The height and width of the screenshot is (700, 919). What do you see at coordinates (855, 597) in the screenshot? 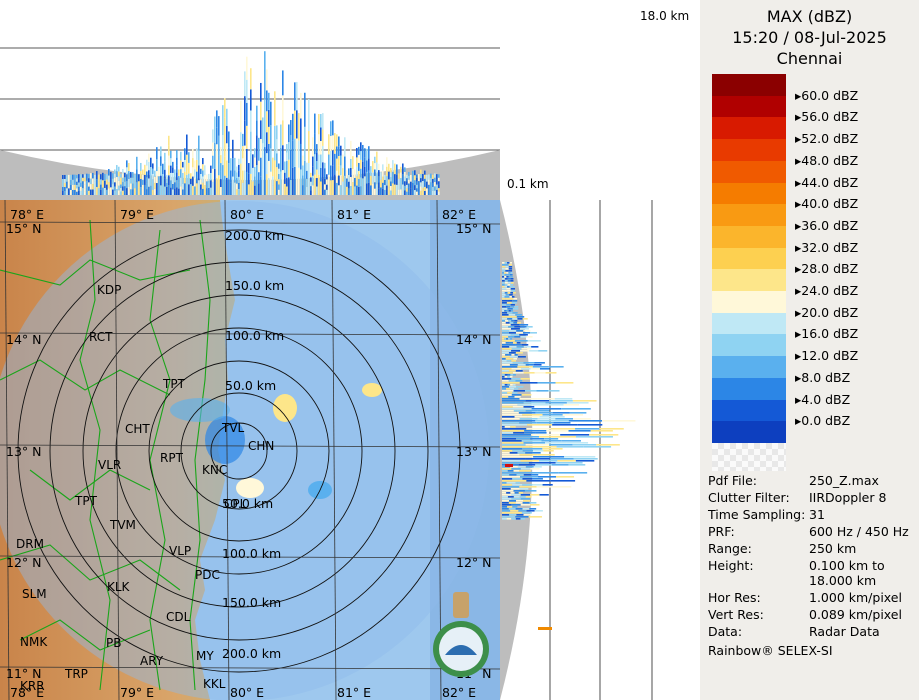
I see `hor-res-value: 1.000 km/pixel` at bounding box center [855, 597].